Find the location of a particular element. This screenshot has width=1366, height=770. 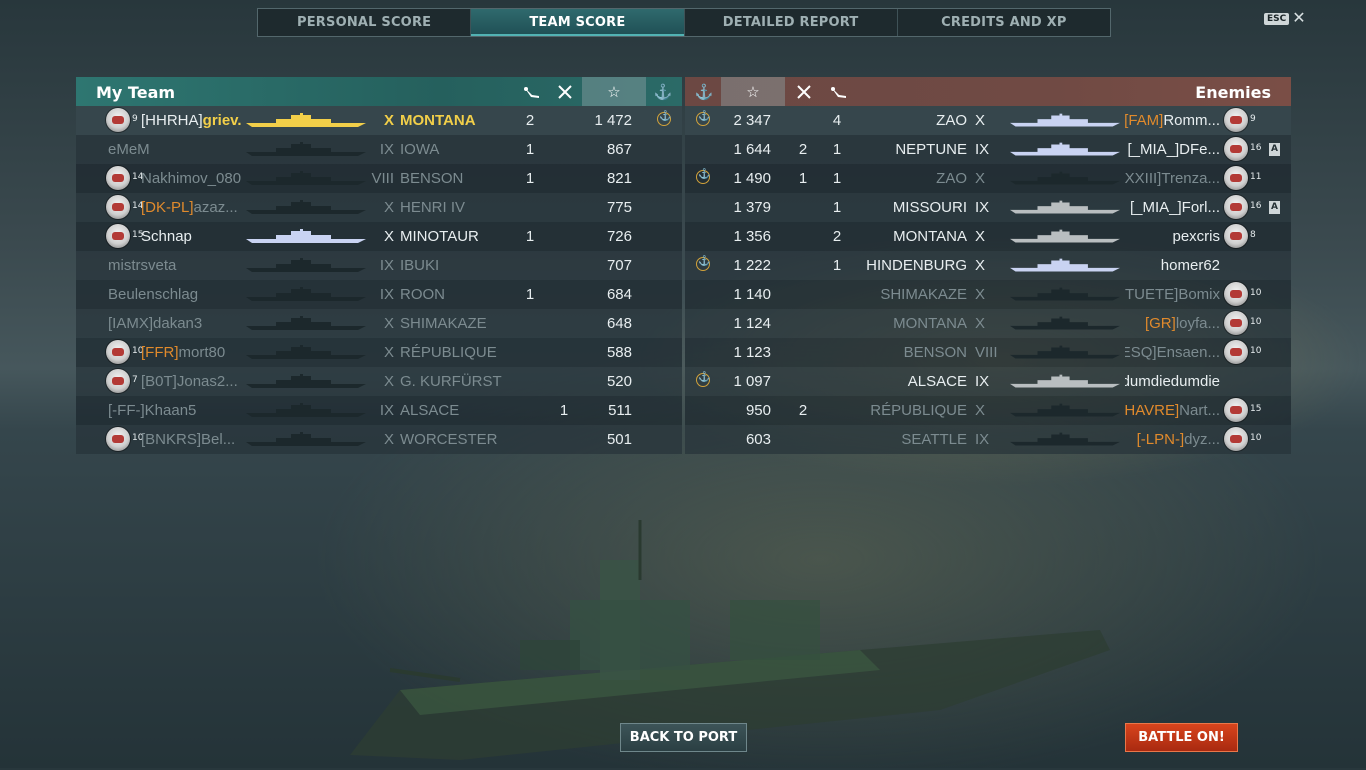

table-row: 1 123 BENSON VIII [DESQ]Ensaen... 10 is located at coordinates (988, 352).